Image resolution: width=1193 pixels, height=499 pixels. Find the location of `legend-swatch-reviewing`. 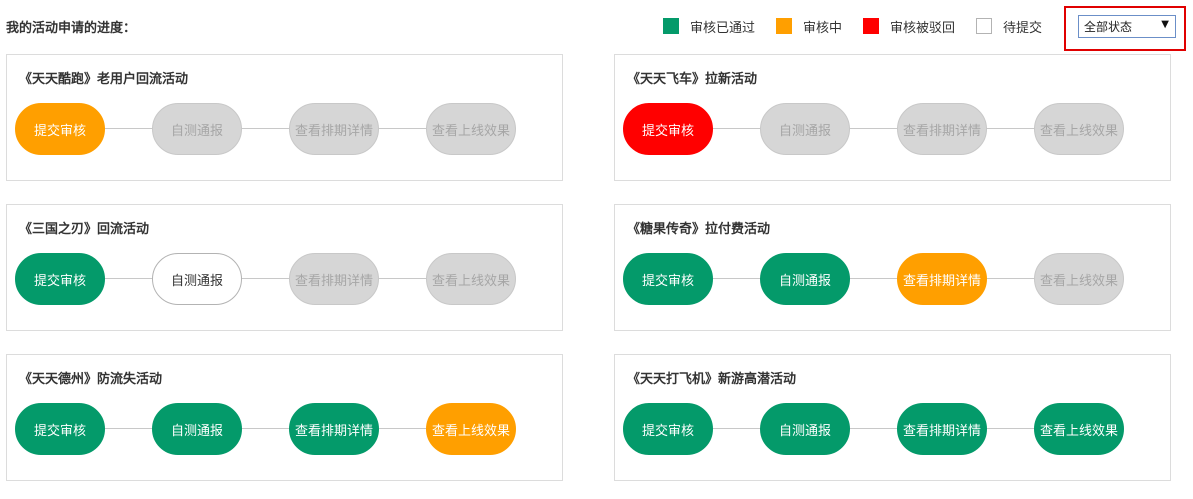

legend-swatch-reviewing is located at coordinates (784, 26).